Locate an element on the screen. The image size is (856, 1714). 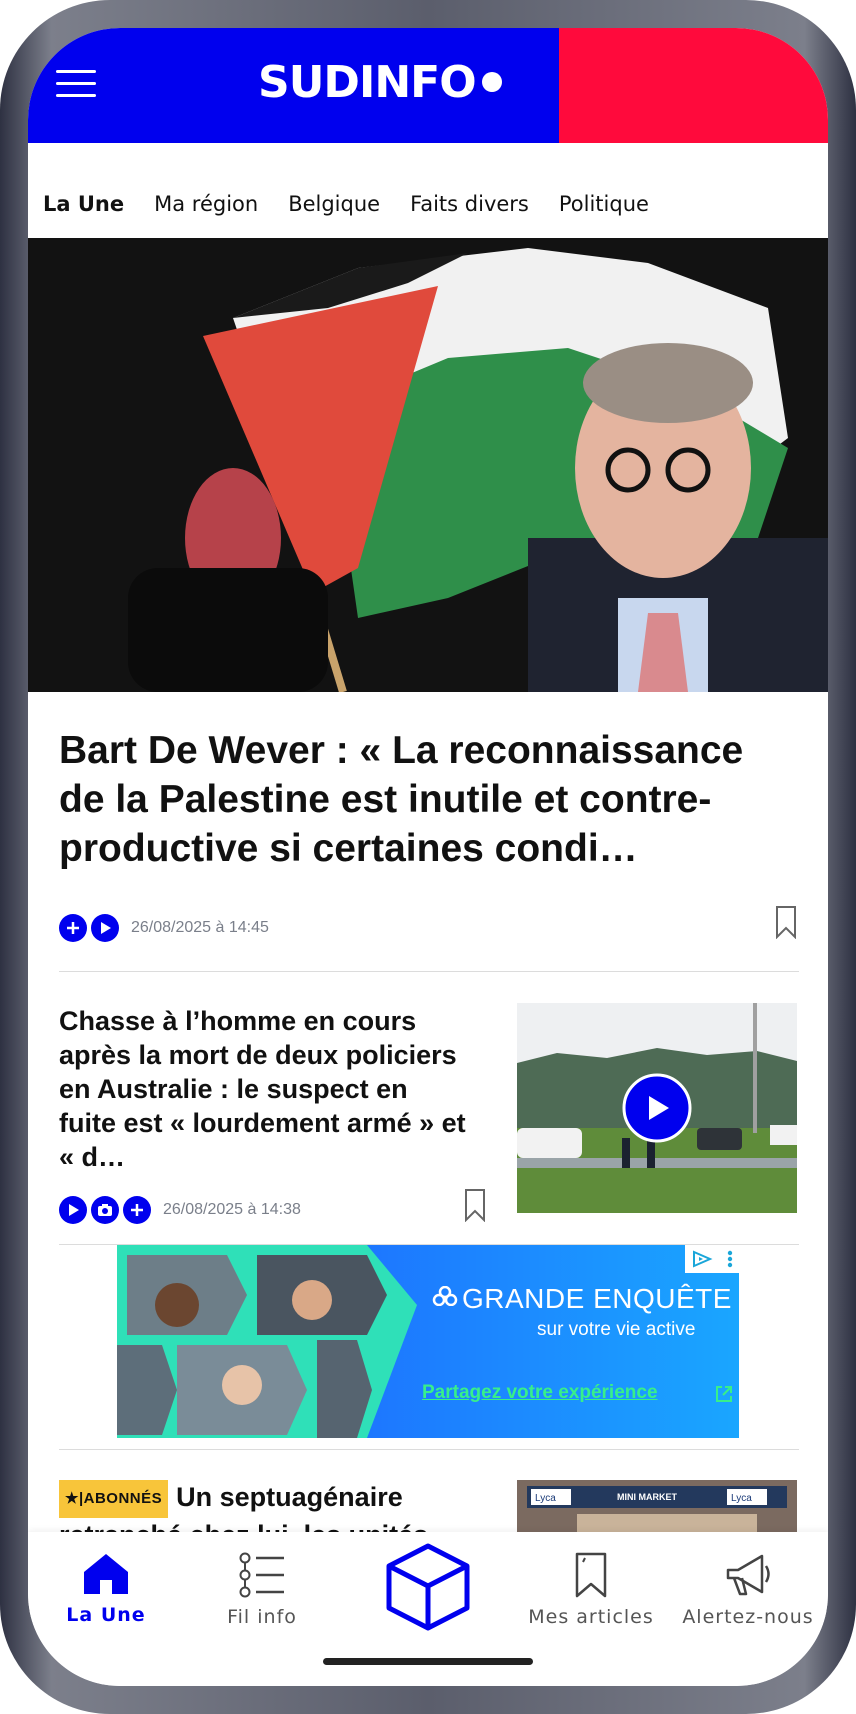
nav-alertez-nous: Alertez-nous is located at coordinates (748, 1602).